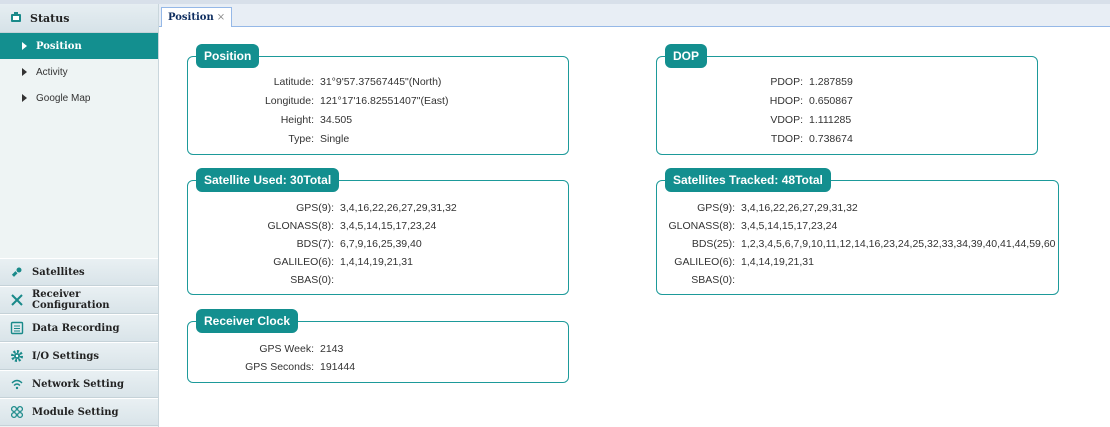 The width and height of the screenshot is (1110, 427). What do you see at coordinates (58, 272) in the screenshot?
I see `sidebar-item-label: Satellites` at bounding box center [58, 272].